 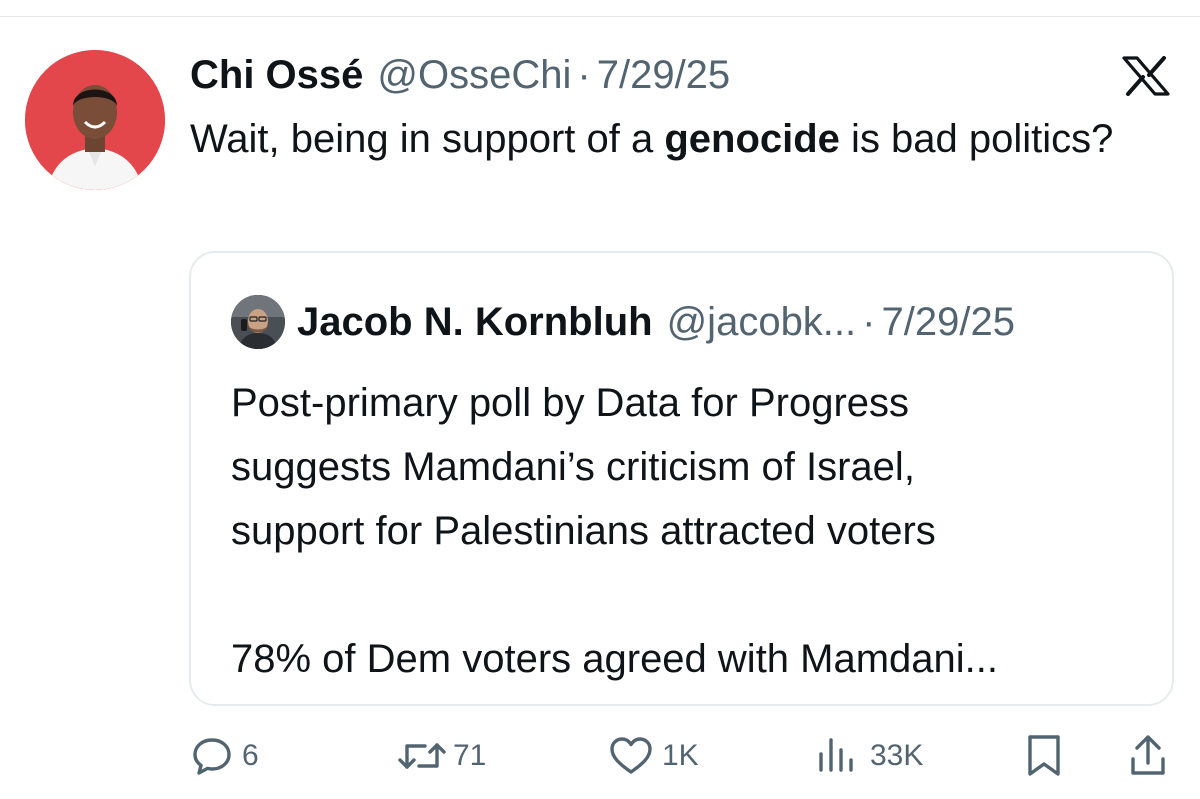 What do you see at coordinates (947, 322) in the screenshot?
I see `quoted-tweet-date: 7/29/25` at bounding box center [947, 322].